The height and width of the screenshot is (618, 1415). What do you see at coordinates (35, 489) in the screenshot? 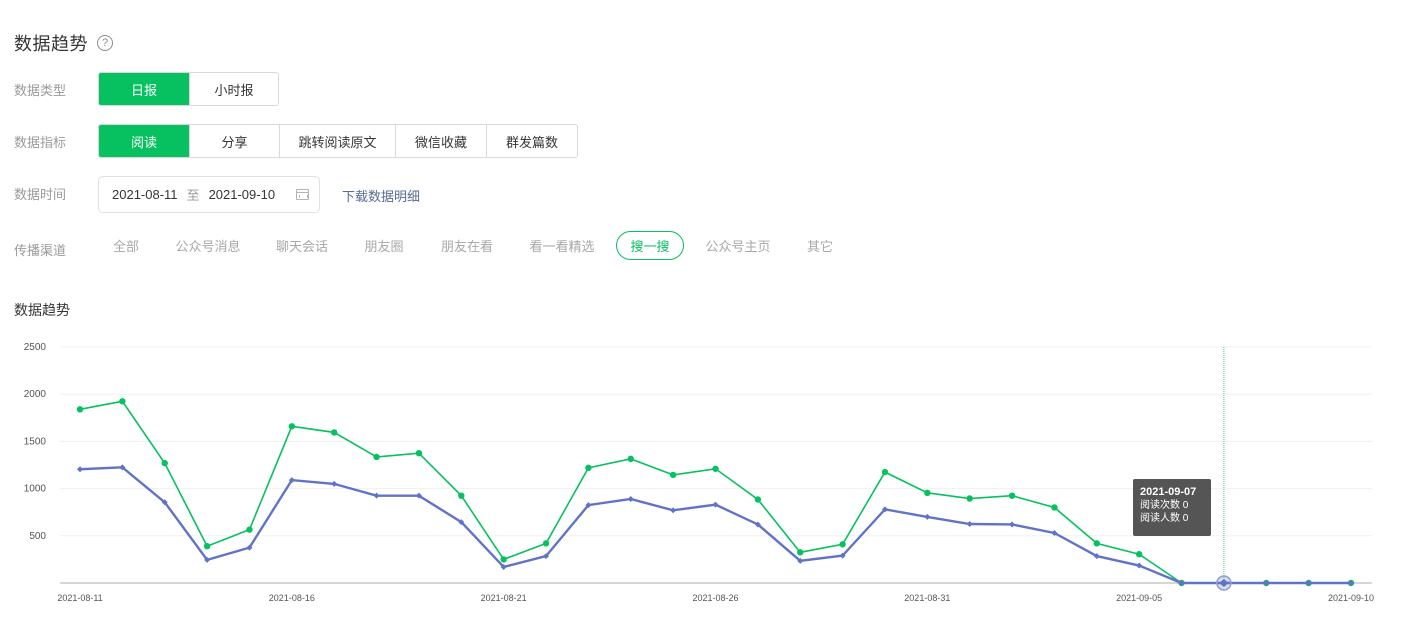
I see `y-tick-label: 1000` at bounding box center [35, 489].